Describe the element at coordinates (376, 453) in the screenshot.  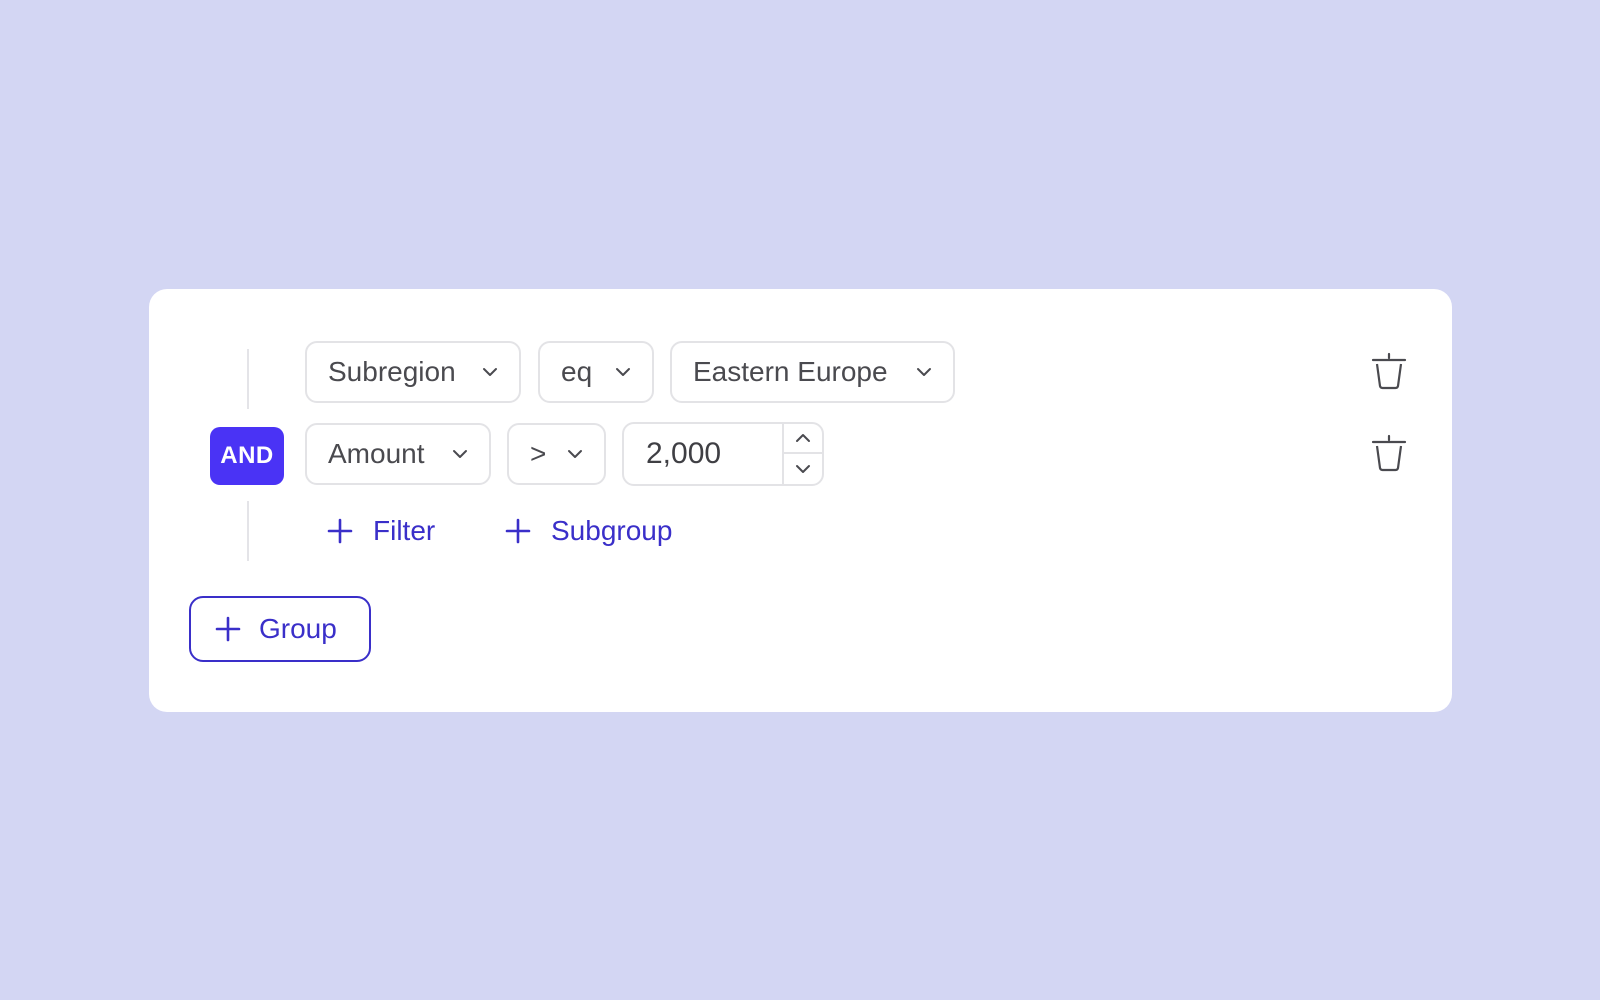
I see `filter-2-field-value: Amount` at that location.